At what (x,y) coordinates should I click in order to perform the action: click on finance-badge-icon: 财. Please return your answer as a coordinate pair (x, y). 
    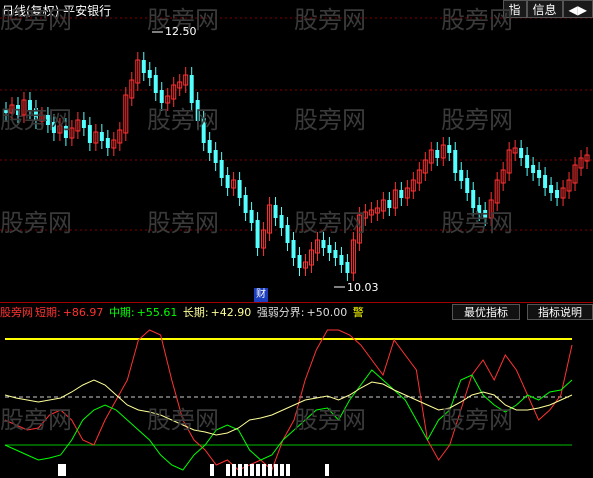
    Looking at the image, I should click on (261, 295).